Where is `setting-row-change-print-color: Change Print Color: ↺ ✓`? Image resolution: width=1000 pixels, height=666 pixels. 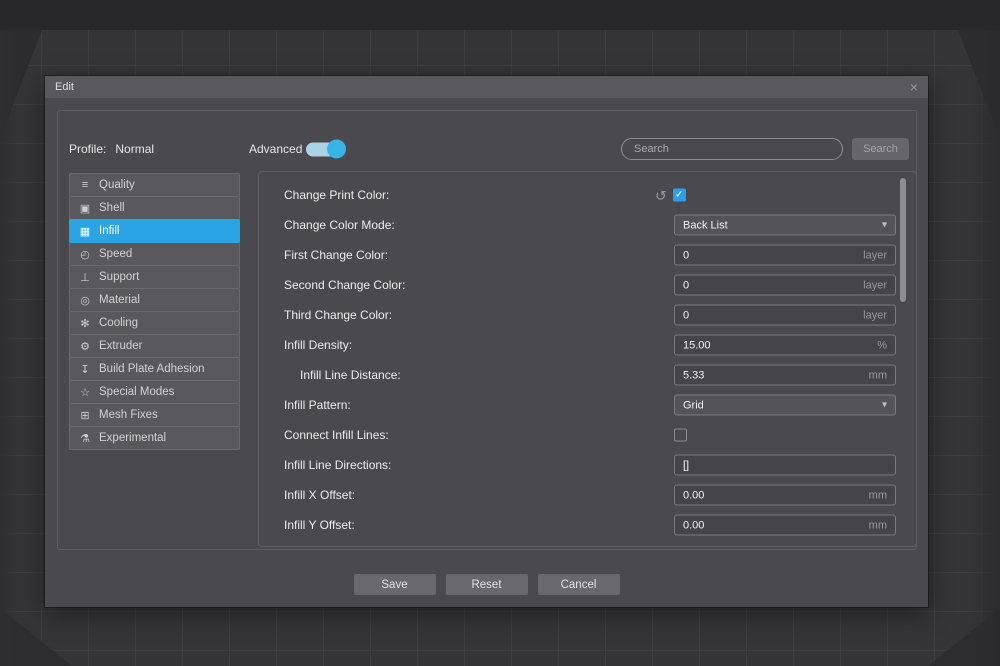 setting-row-change-print-color: Change Print Color: ↺ ✓ is located at coordinates (587, 195).